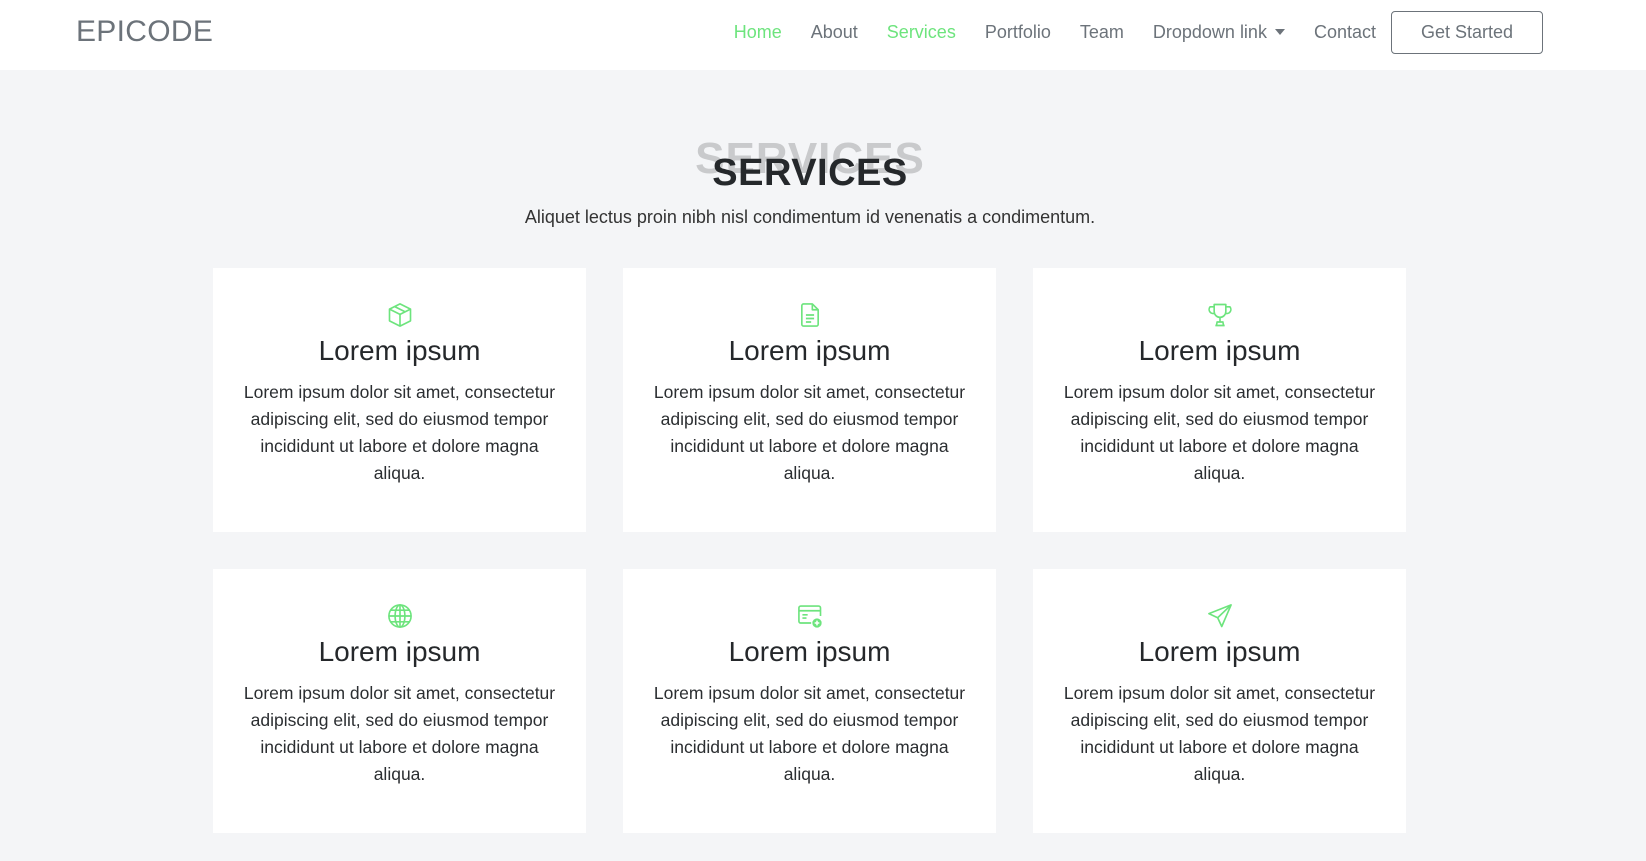 The width and height of the screenshot is (1646, 861). Describe the element at coordinates (1219, 617) in the screenshot. I see `send-icon` at that location.